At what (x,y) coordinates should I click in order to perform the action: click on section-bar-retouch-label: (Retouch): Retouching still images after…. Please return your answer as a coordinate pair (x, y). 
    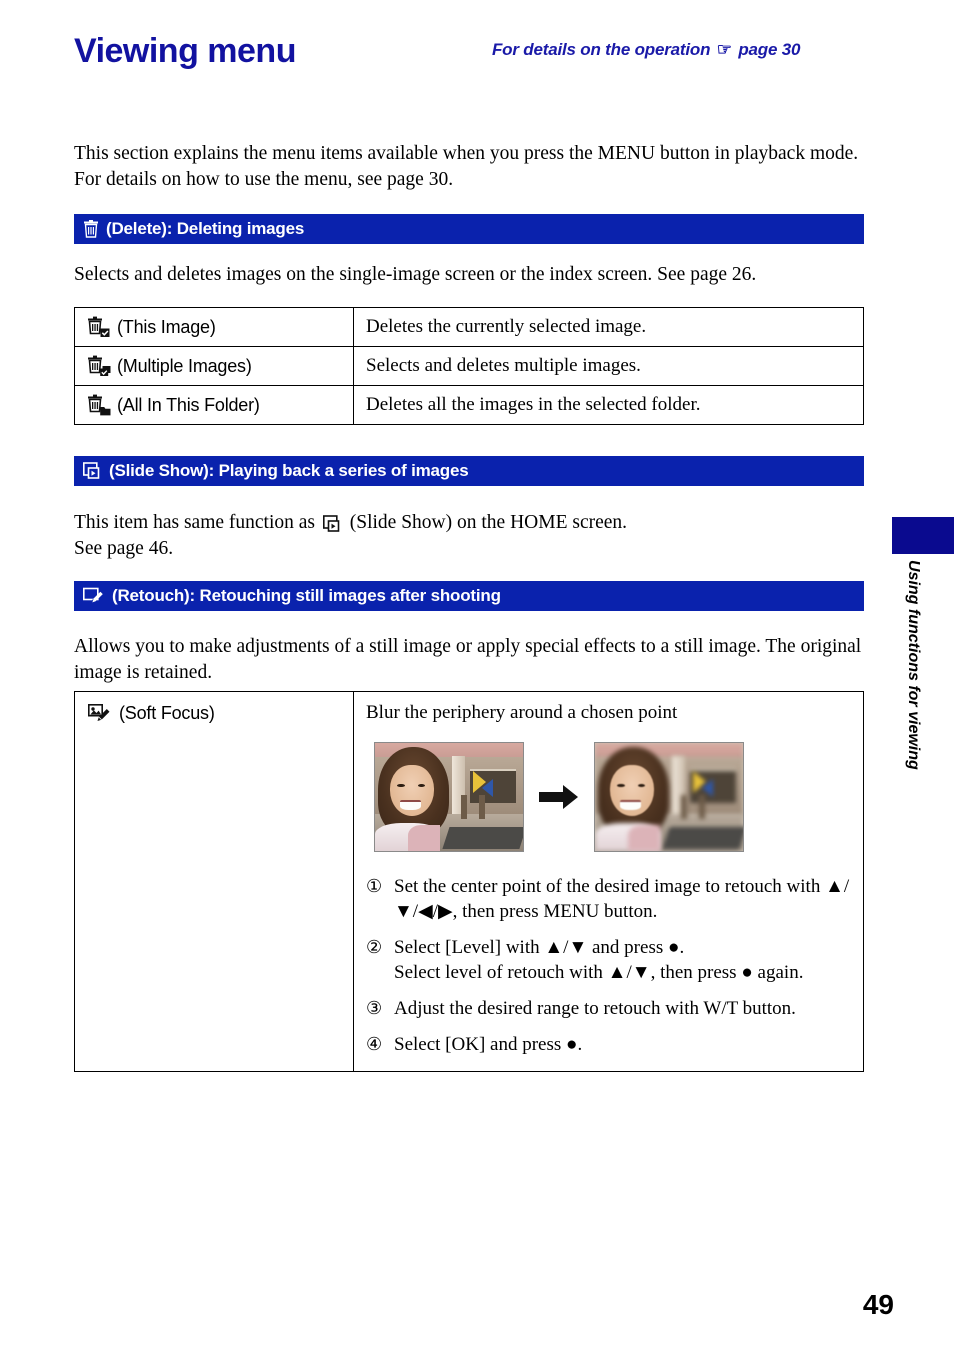
    Looking at the image, I should click on (306, 595).